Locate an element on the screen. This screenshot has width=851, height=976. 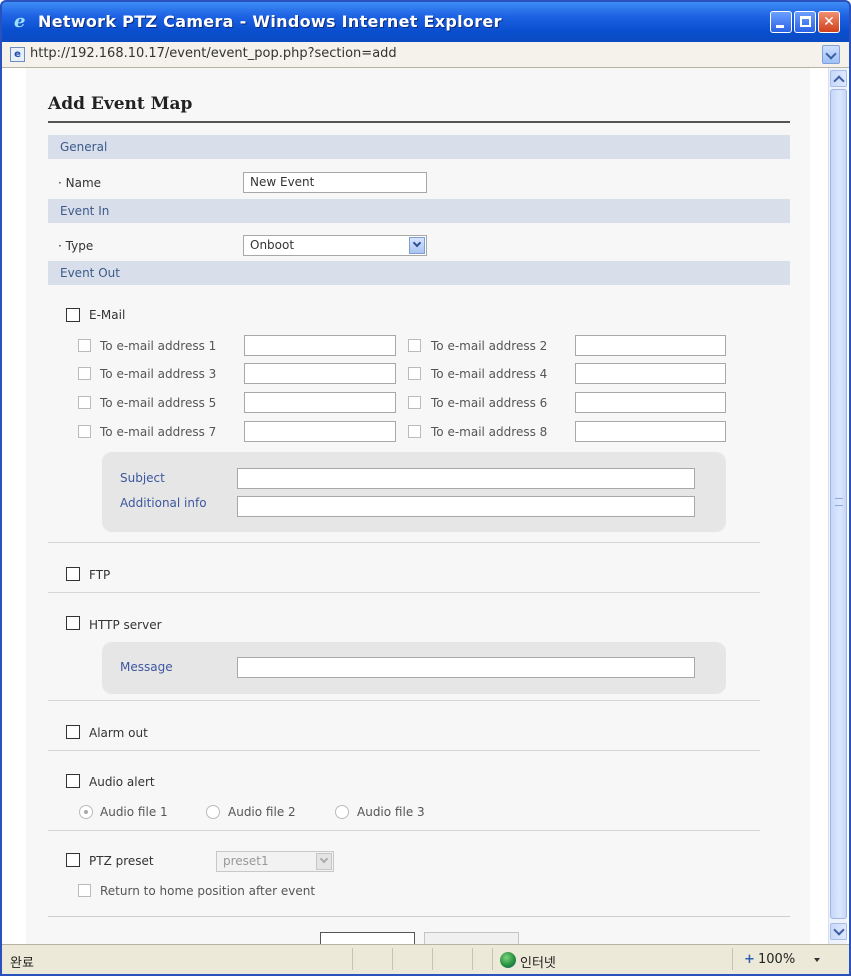
audio-file-1-label: Audio file 1 is located at coordinates (134, 812).